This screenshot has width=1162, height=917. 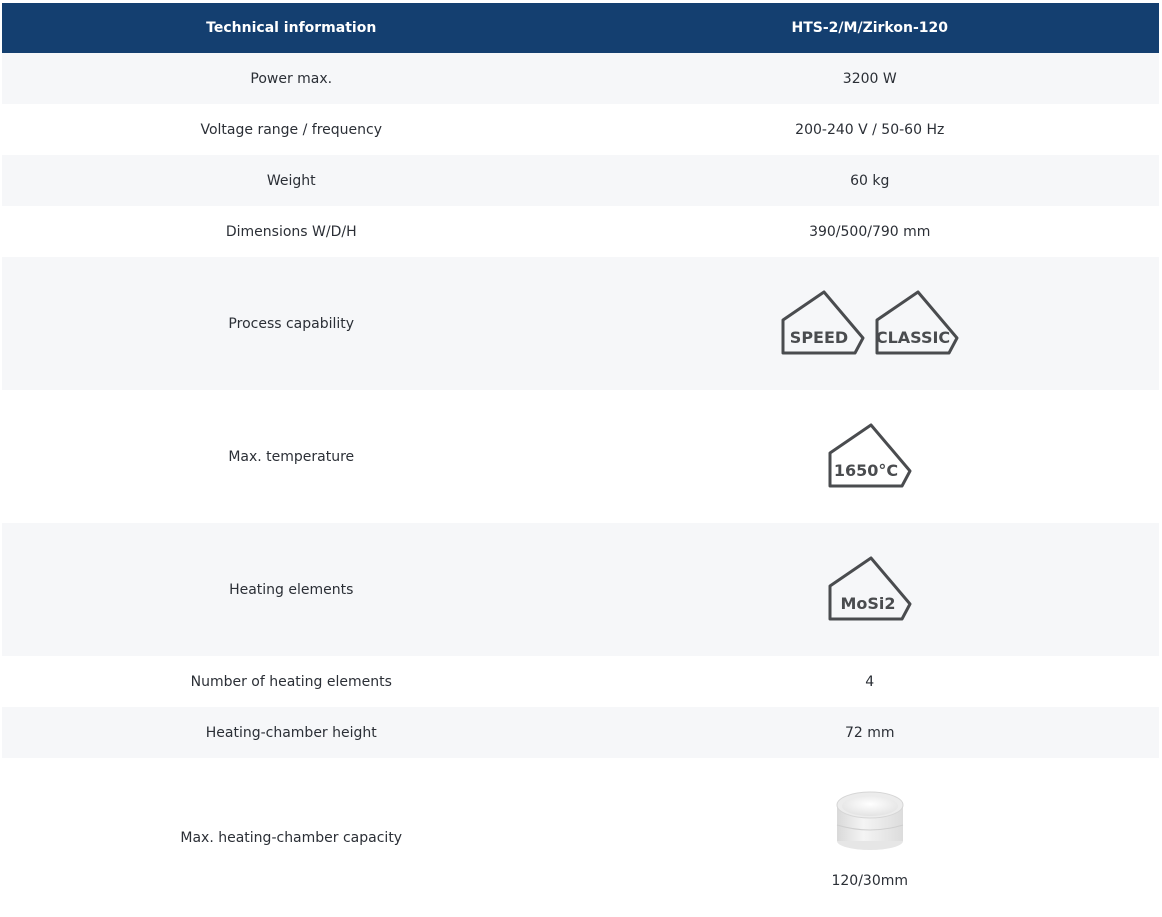 What do you see at coordinates (870, 231) in the screenshot?
I see `row-value: 390/500/790 mm` at bounding box center [870, 231].